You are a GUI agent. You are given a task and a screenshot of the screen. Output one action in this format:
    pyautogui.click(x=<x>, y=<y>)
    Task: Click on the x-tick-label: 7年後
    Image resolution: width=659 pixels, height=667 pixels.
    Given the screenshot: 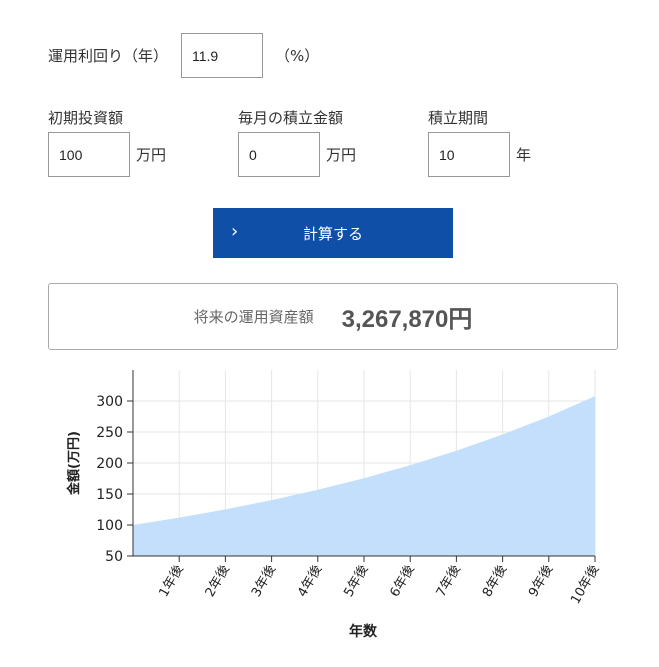 What is the action you would take?
    pyautogui.click(x=449, y=581)
    